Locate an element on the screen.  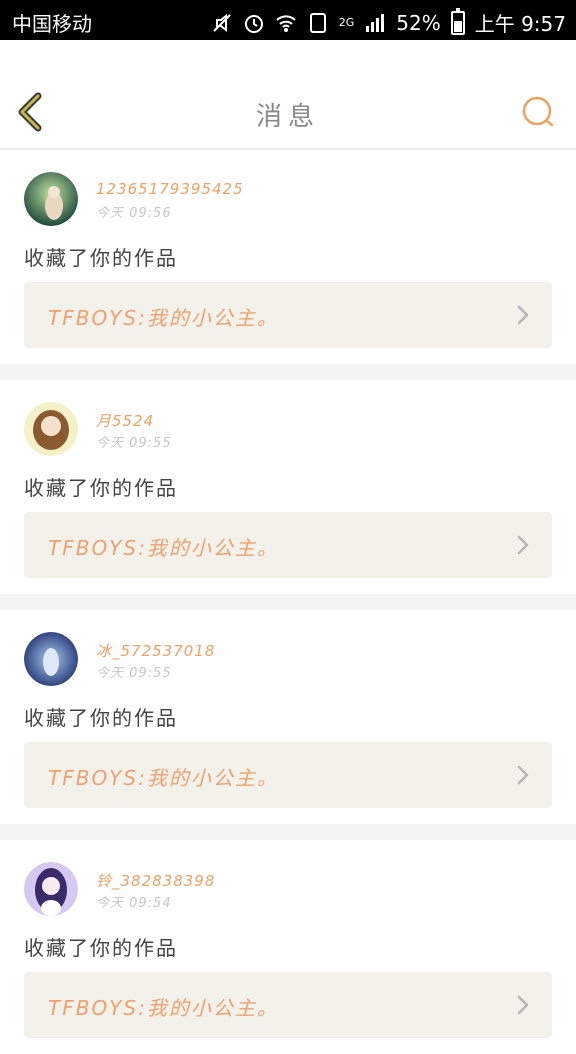
timestamp: 今天 09:56 is located at coordinates (134, 213).